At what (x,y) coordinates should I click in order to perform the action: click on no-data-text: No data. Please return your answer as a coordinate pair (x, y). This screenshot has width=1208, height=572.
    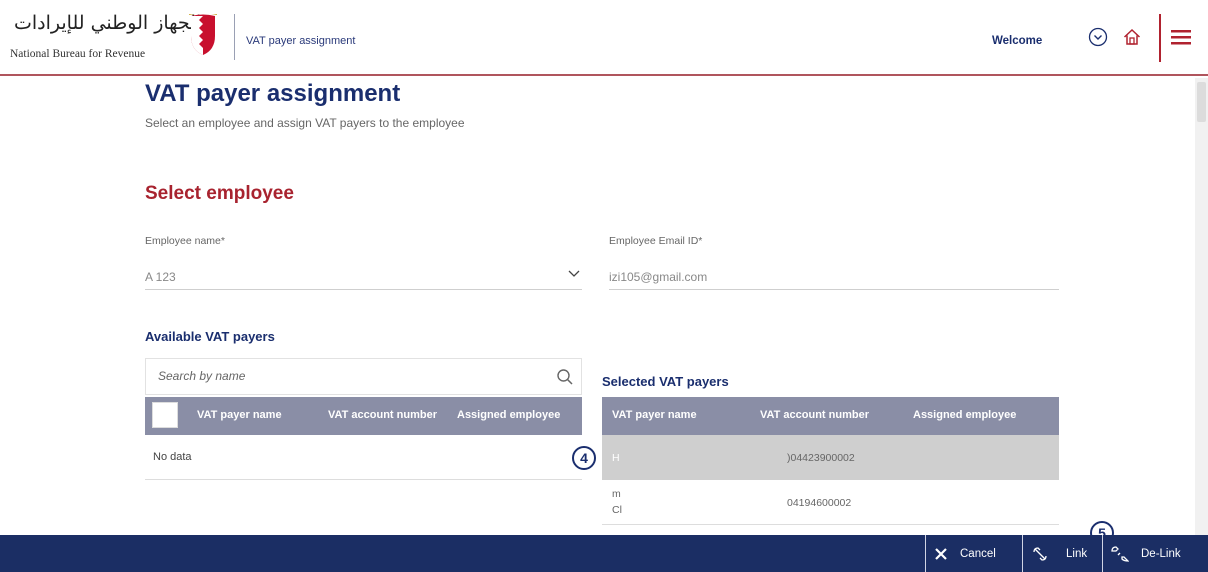
    Looking at the image, I should click on (172, 457).